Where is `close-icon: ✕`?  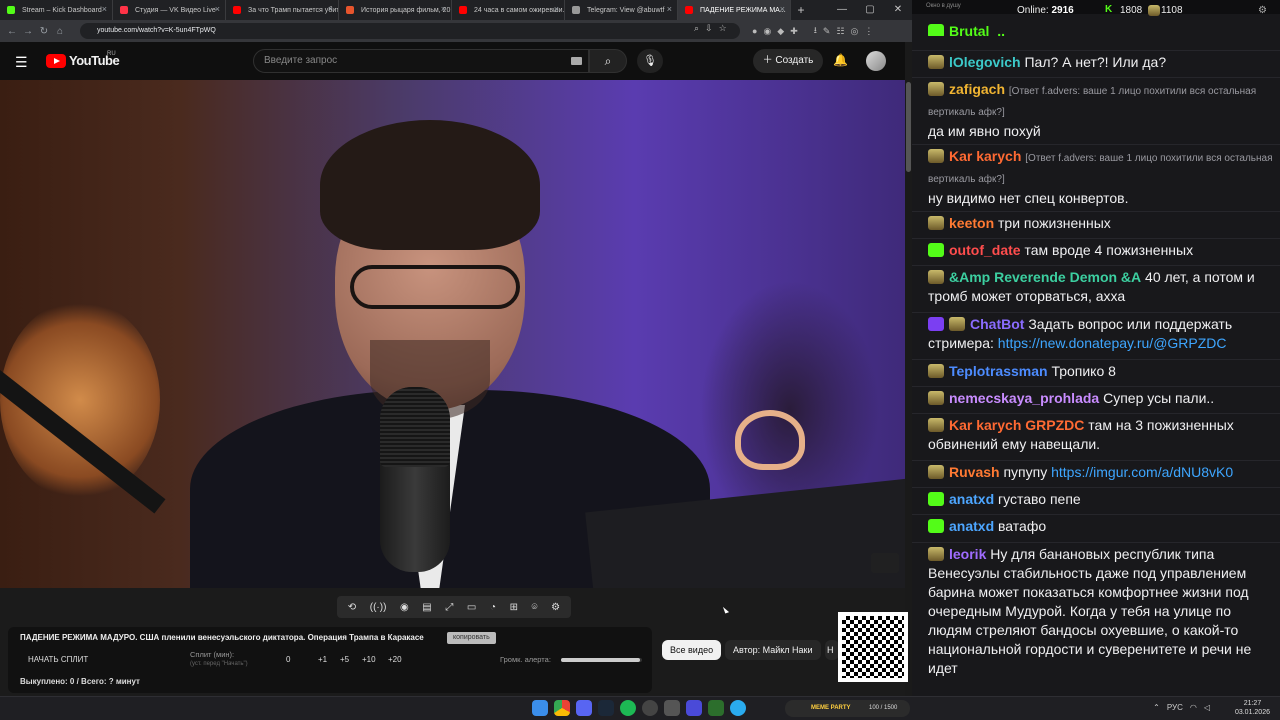 close-icon: ✕ is located at coordinates (898, 10).